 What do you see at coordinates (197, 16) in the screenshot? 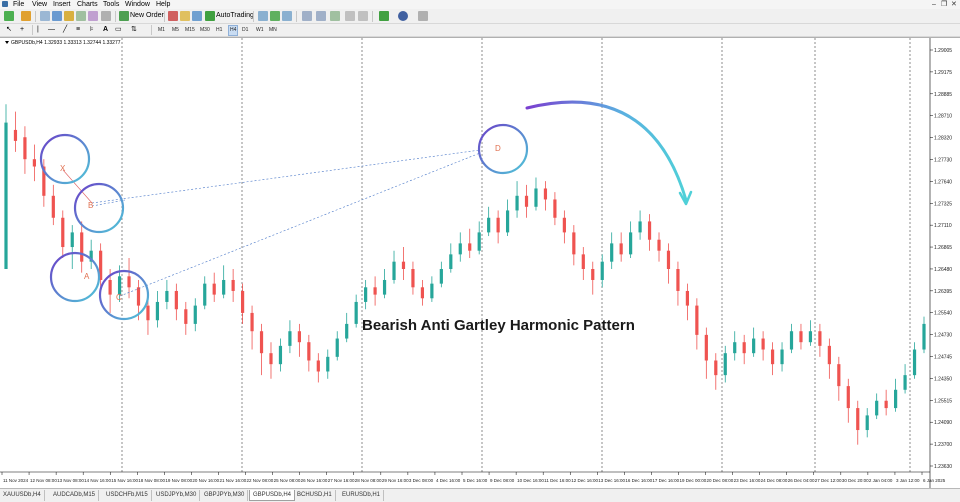
I see `signals-icon` at bounding box center [197, 16].